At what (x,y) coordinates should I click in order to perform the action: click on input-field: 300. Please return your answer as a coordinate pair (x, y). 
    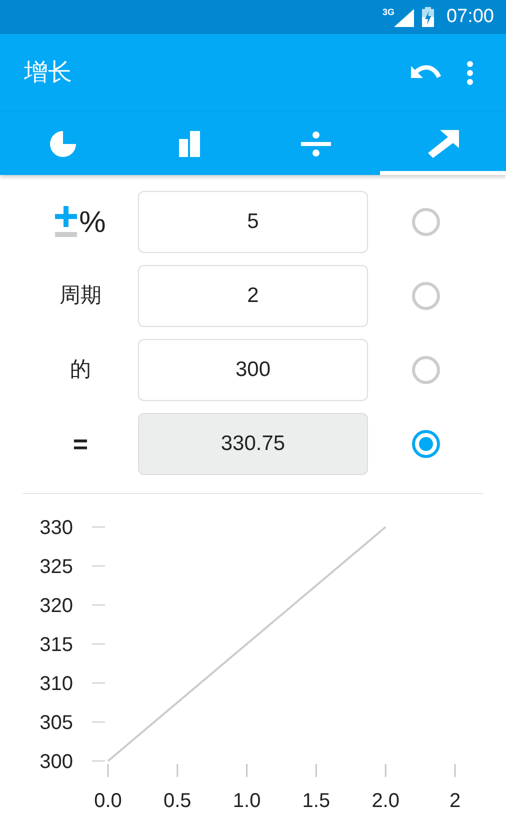
    Looking at the image, I should click on (253, 370).